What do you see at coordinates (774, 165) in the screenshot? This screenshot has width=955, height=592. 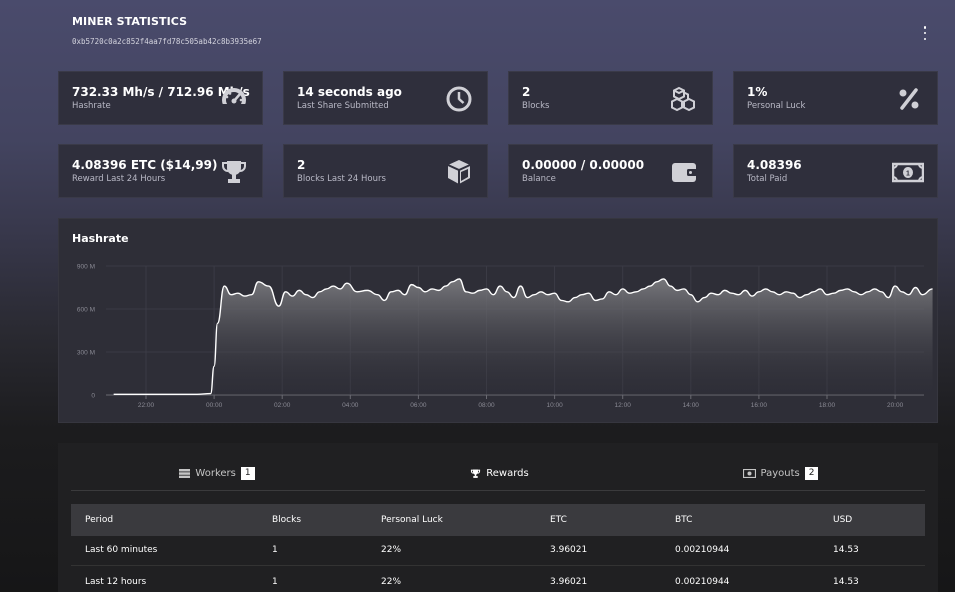 I see `stat-value: 4.08396` at bounding box center [774, 165].